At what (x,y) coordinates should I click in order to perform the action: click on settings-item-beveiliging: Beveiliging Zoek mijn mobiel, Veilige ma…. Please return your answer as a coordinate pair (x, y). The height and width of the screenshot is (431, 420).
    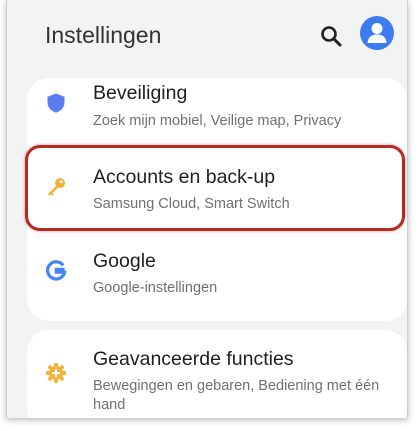
    Looking at the image, I should click on (217, 113).